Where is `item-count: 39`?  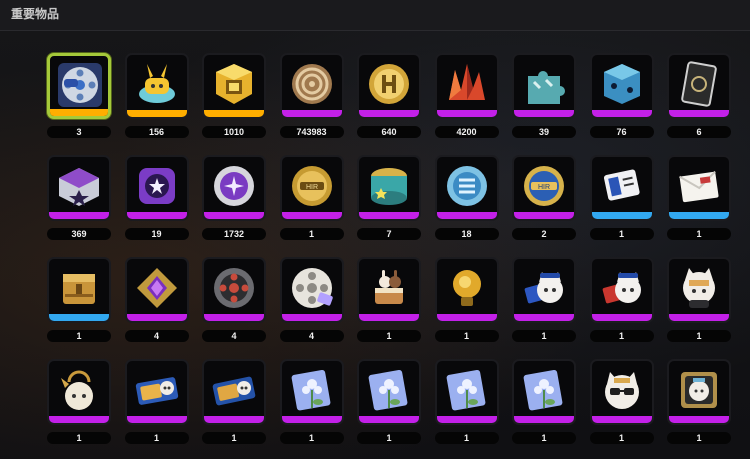 item-count: 39 is located at coordinates (544, 132).